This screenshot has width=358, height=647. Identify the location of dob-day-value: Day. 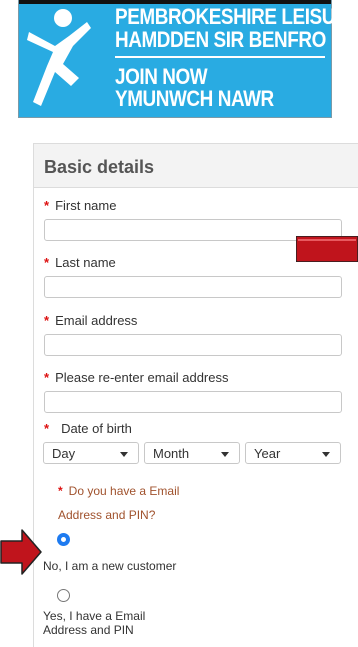
(64, 453).